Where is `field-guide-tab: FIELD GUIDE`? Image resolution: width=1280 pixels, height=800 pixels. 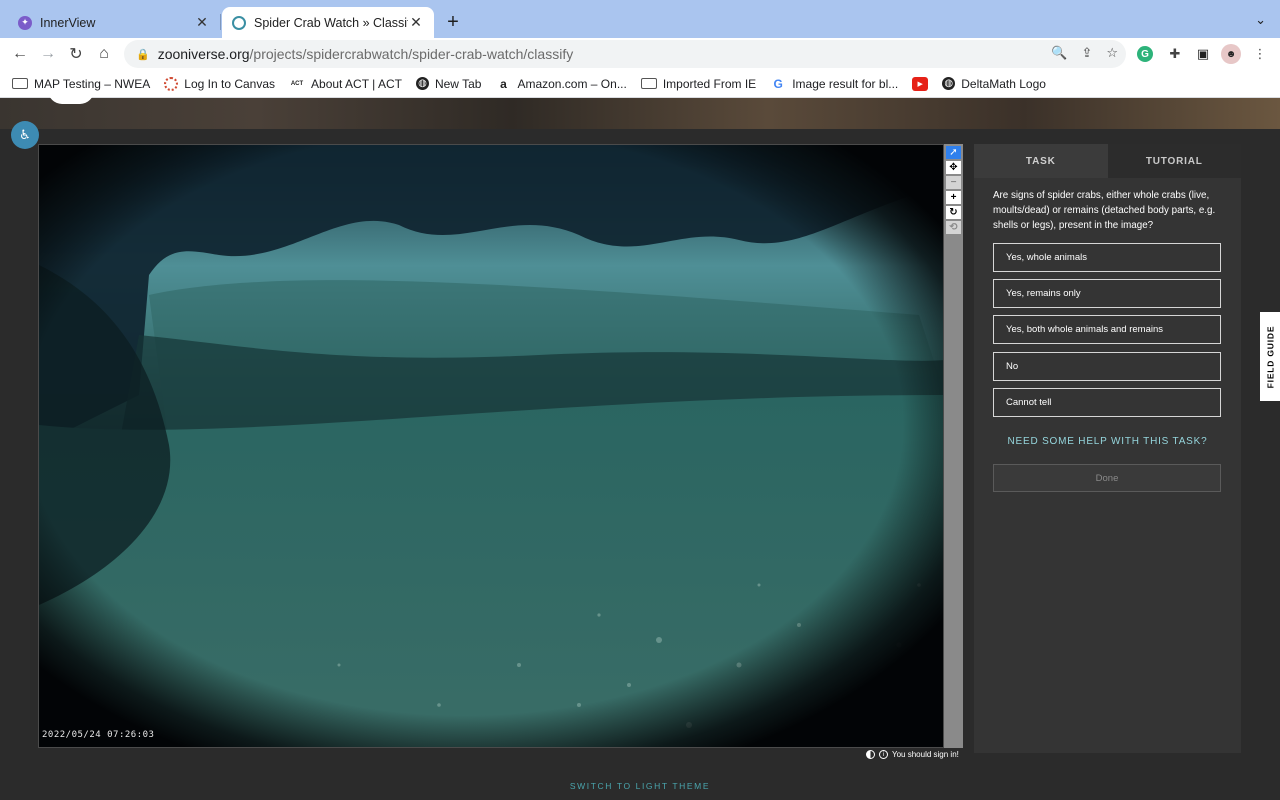
field-guide-tab: FIELD GUIDE is located at coordinates (1270, 356).